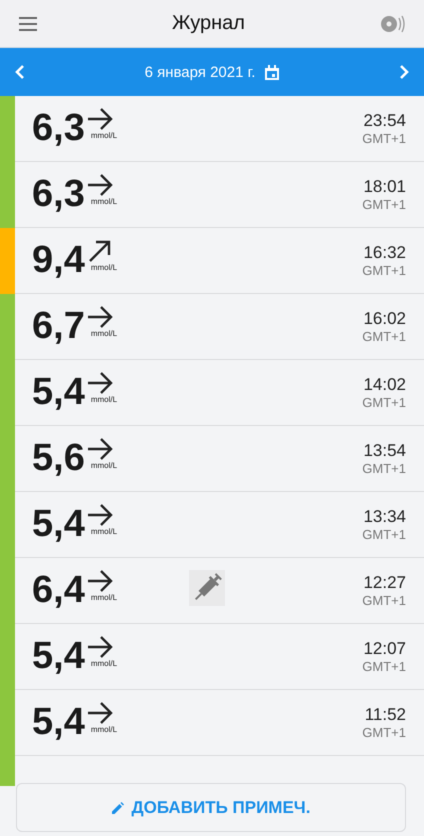  I want to click on glucose-value: 6,4, so click(58, 590).